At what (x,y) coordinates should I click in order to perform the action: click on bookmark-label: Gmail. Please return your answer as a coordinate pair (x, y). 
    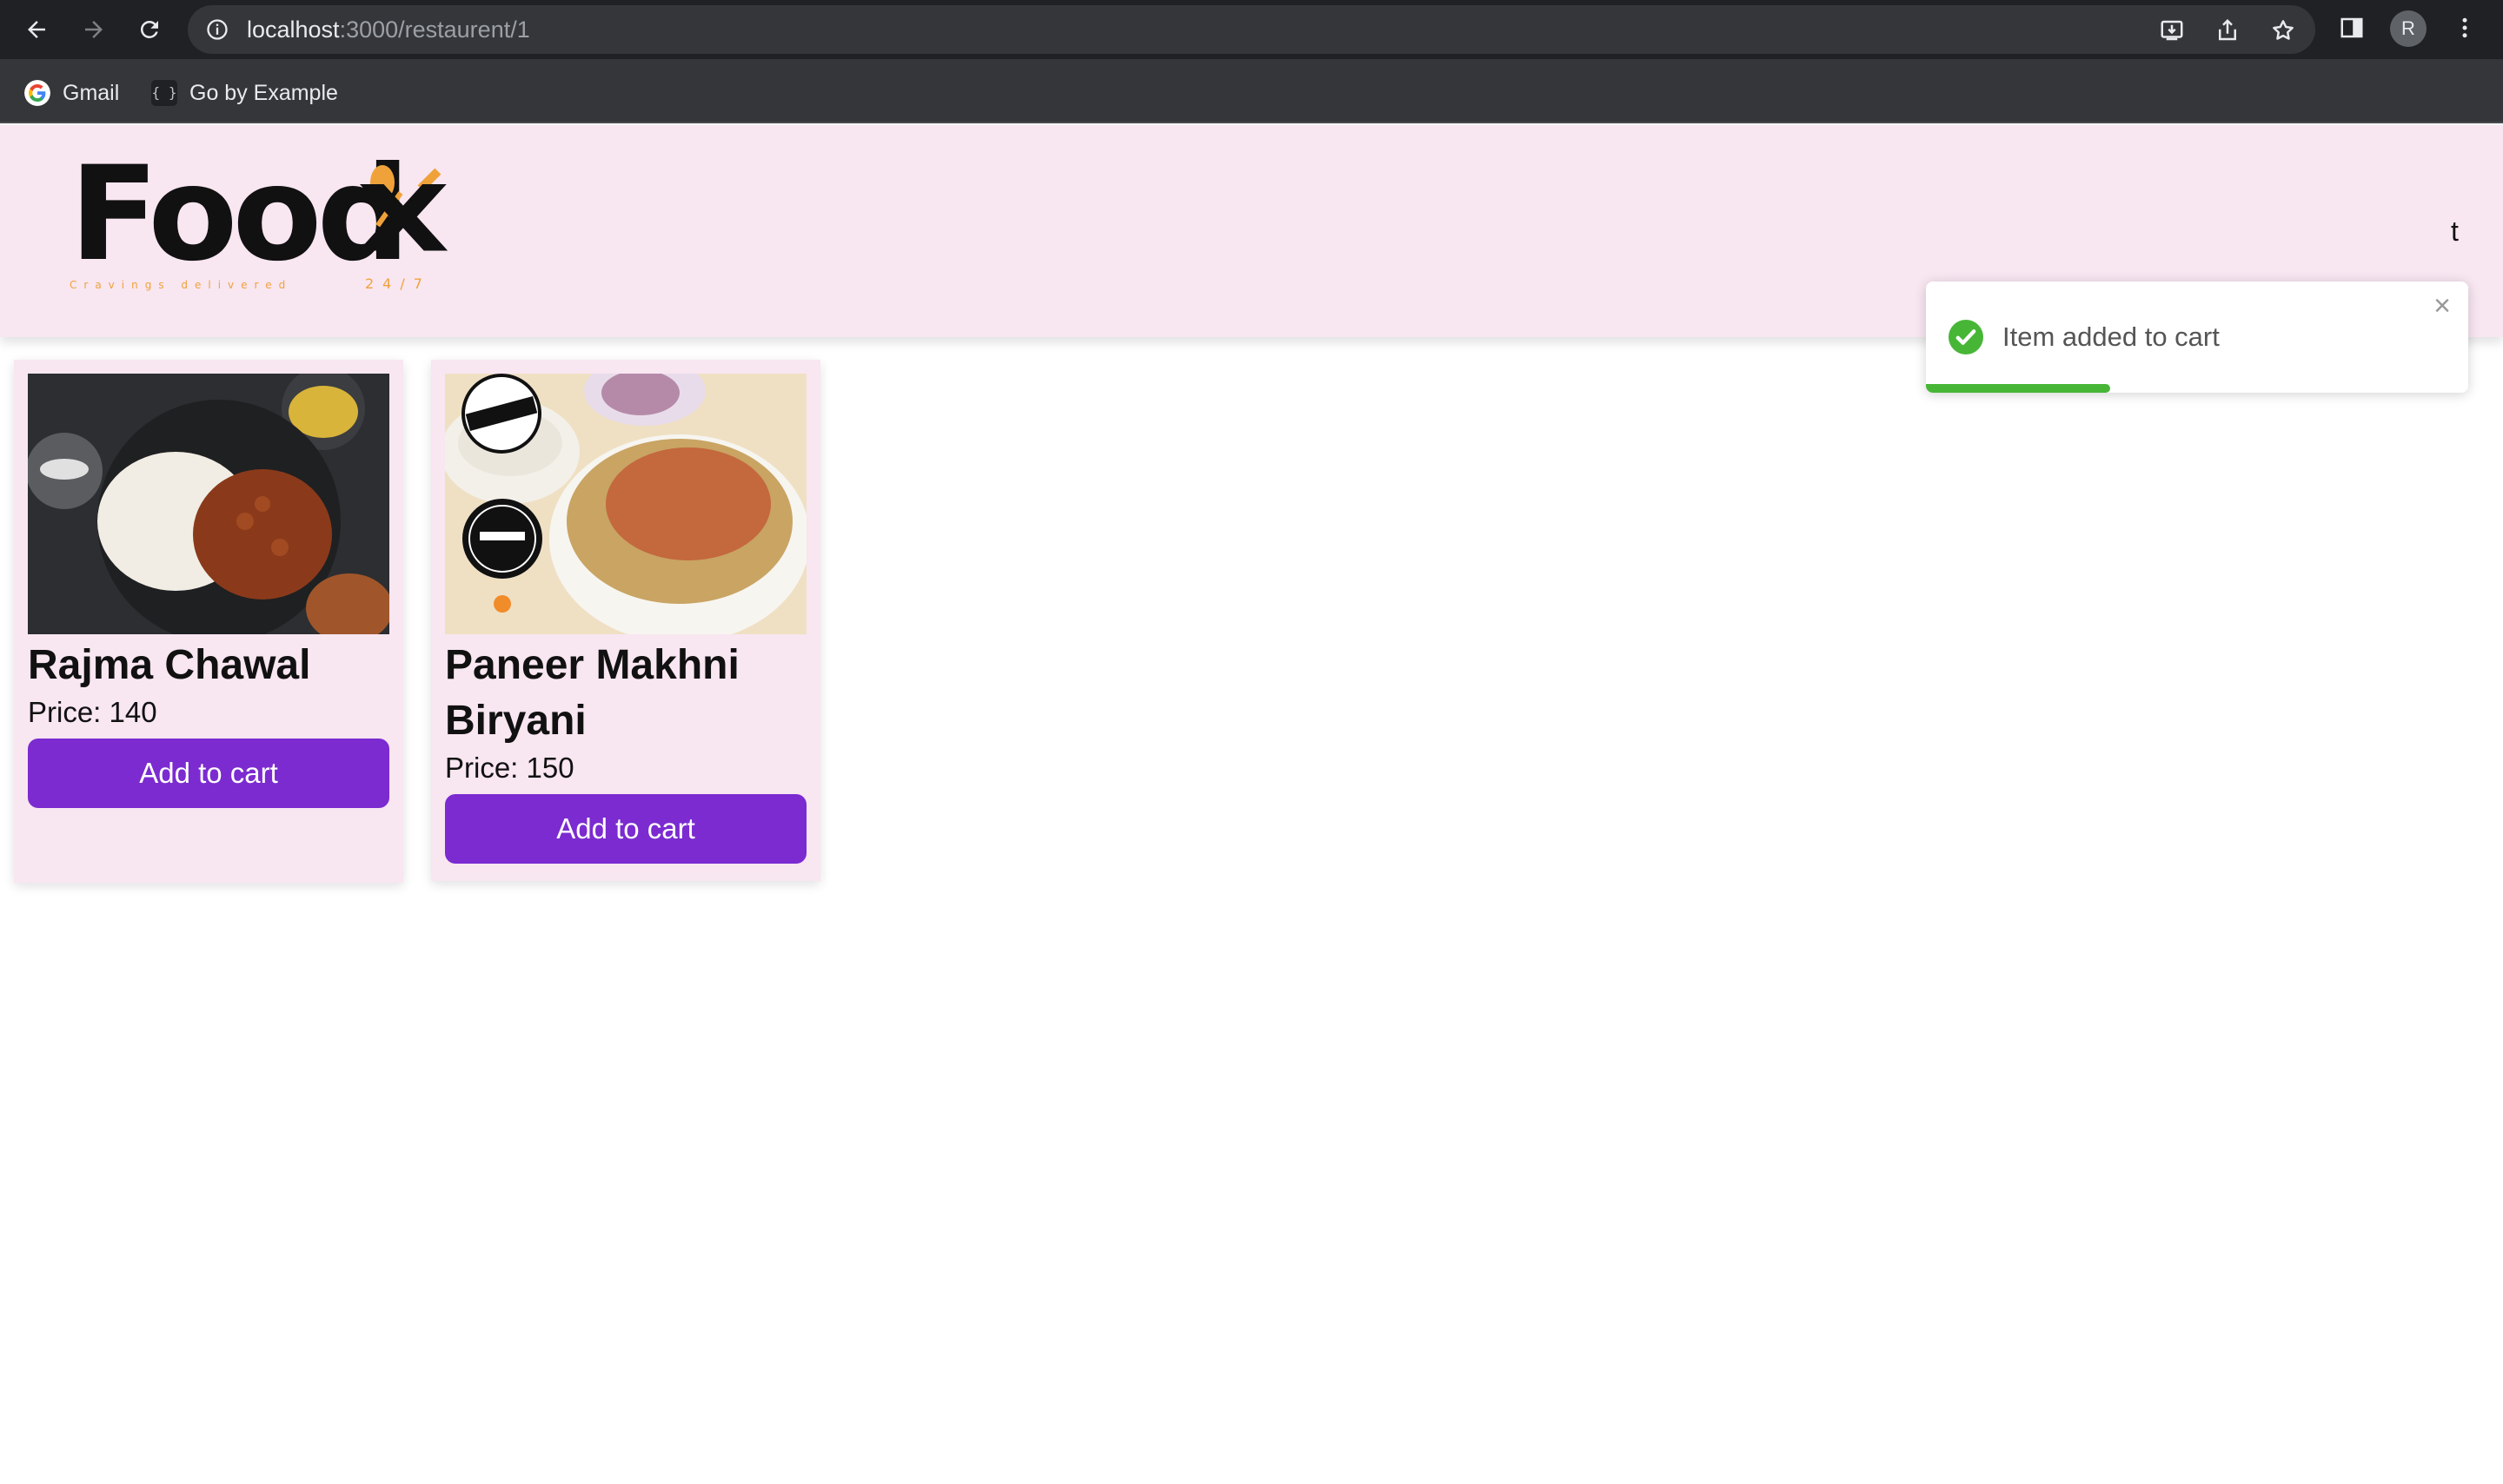
    Looking at the image, I should click on (91, 92).